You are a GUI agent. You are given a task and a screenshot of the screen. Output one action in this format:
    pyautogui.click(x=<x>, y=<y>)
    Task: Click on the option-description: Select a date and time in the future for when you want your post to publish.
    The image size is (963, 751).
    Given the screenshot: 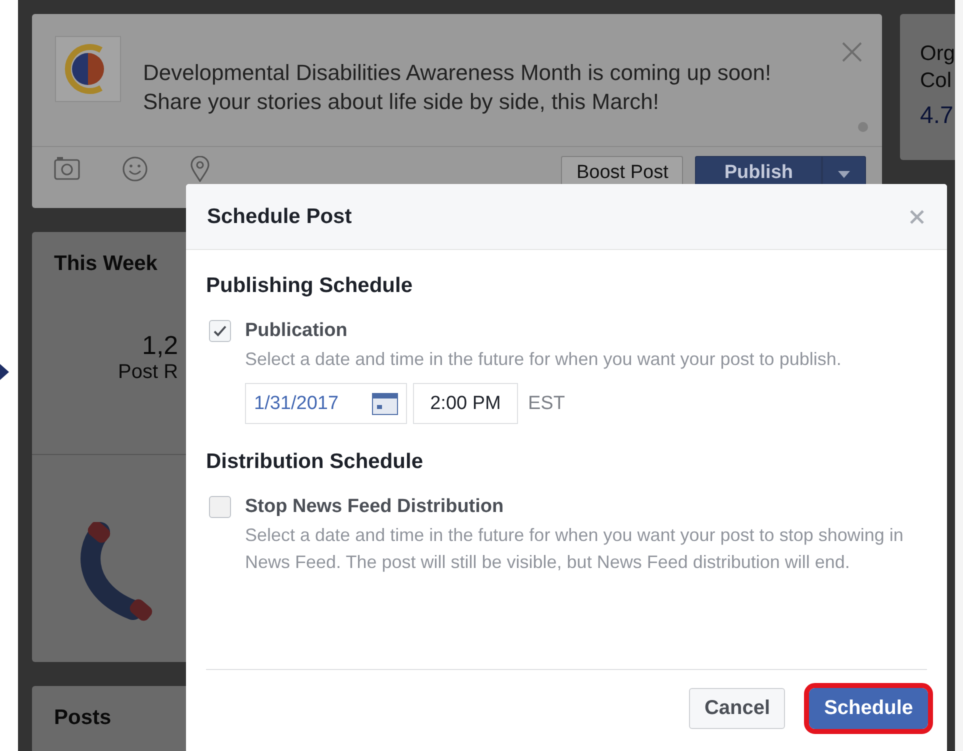 What is the action you would take?
    pyautogui.click(x=543, y=359)
    